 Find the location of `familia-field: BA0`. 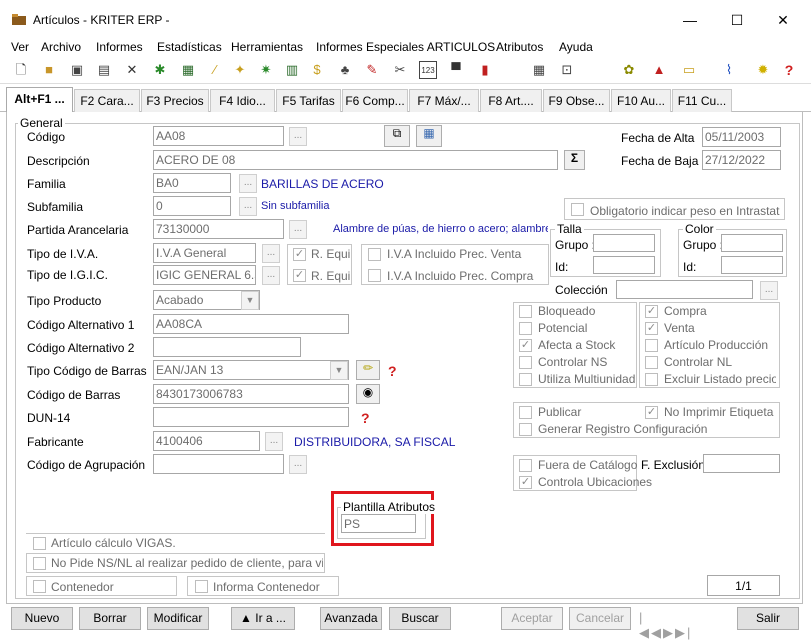

familia-field: BA0 is located at coordinates (192, 183).